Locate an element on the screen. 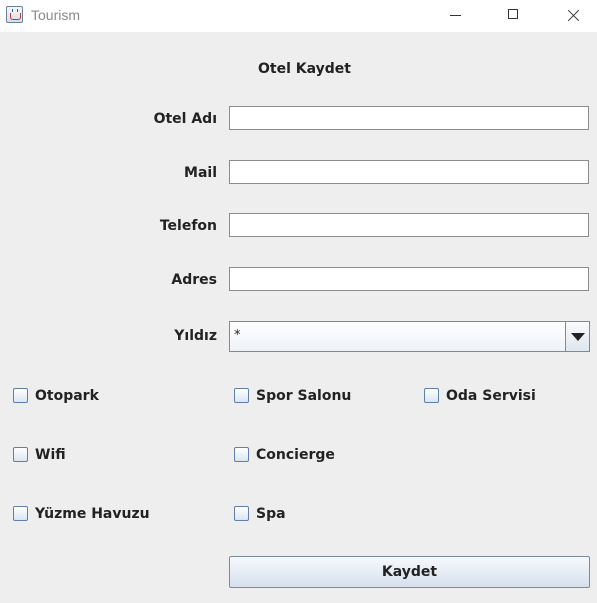 Image resolution: width=597 pixels, height=603 pixels. mail-input is located at coordinates (409, 172).